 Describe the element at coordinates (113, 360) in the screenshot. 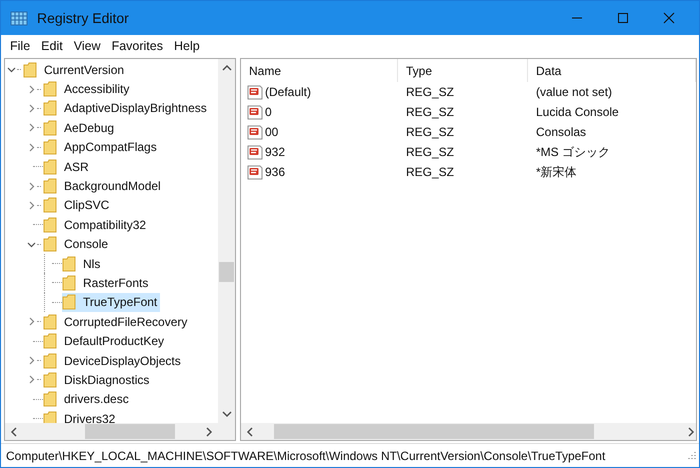

I see `tree-item: DeviceDisplayObjects` at that location.